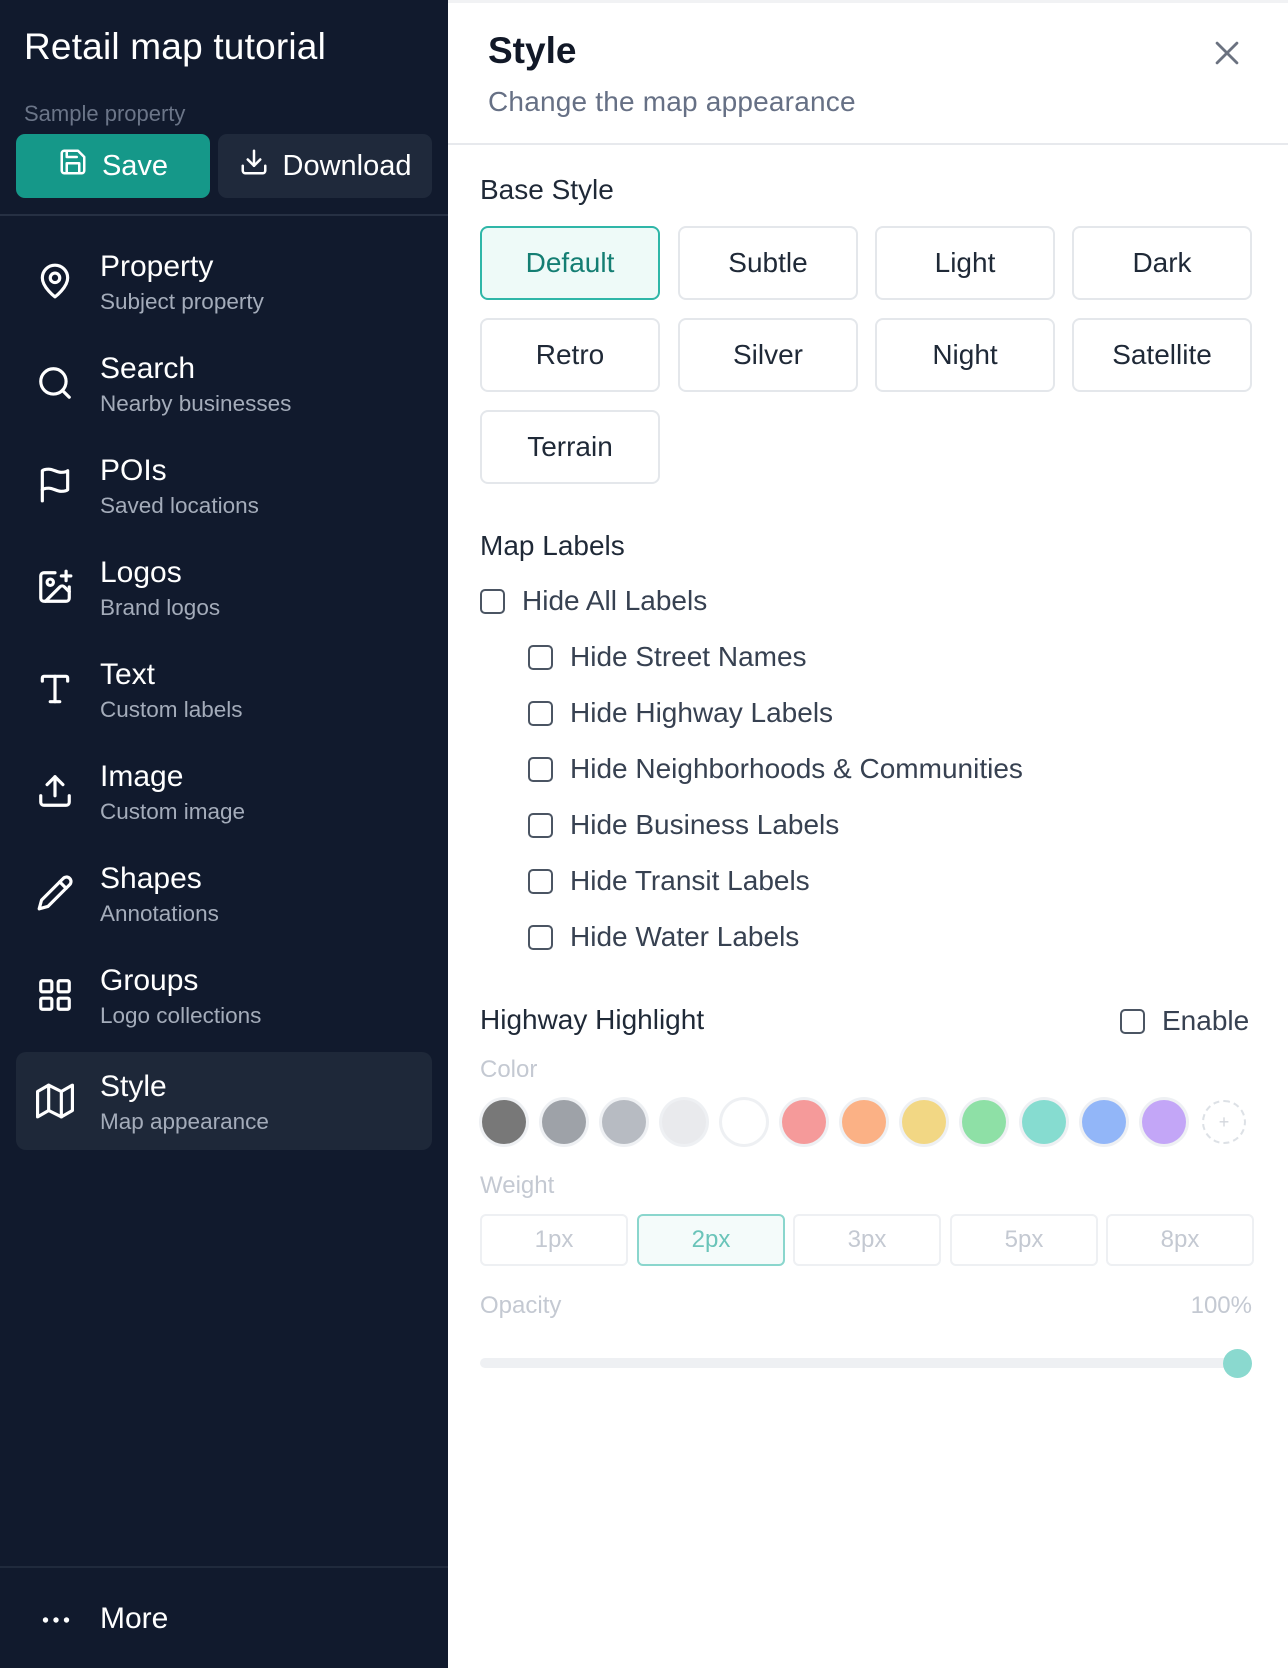 The height and width of the screenshot is (1668, 1288). What do you see at coordinates (55, 383) in the screenshot?
I see `search-icon` at bounding box center [55, 383].